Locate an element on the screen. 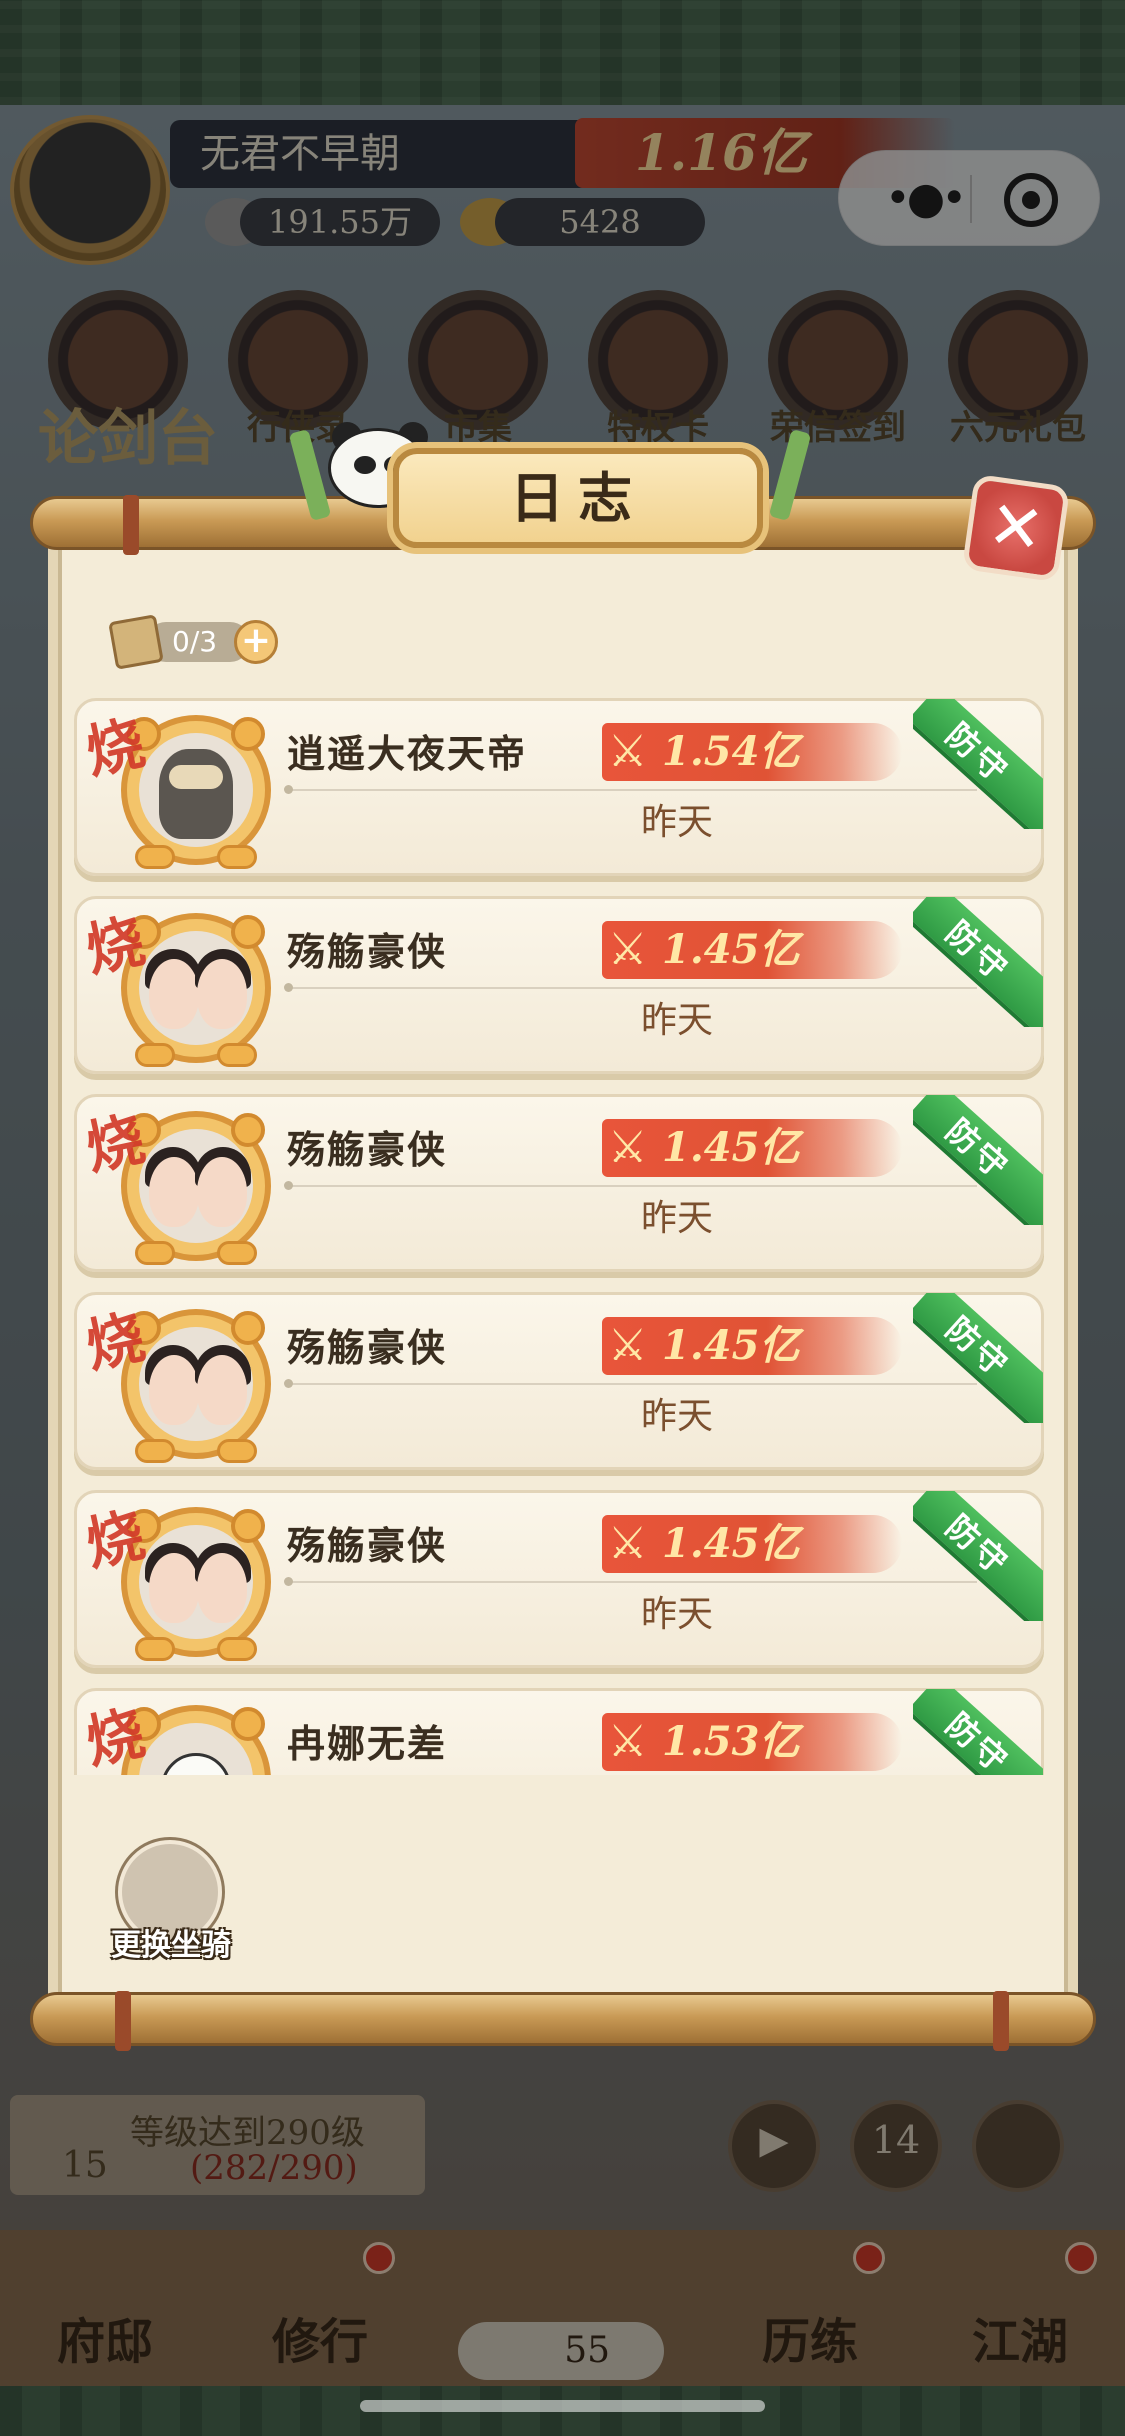 This screenshot has width=1125, height=2436. silver-amount: 191.55万 is located at coordinates (340, 222).